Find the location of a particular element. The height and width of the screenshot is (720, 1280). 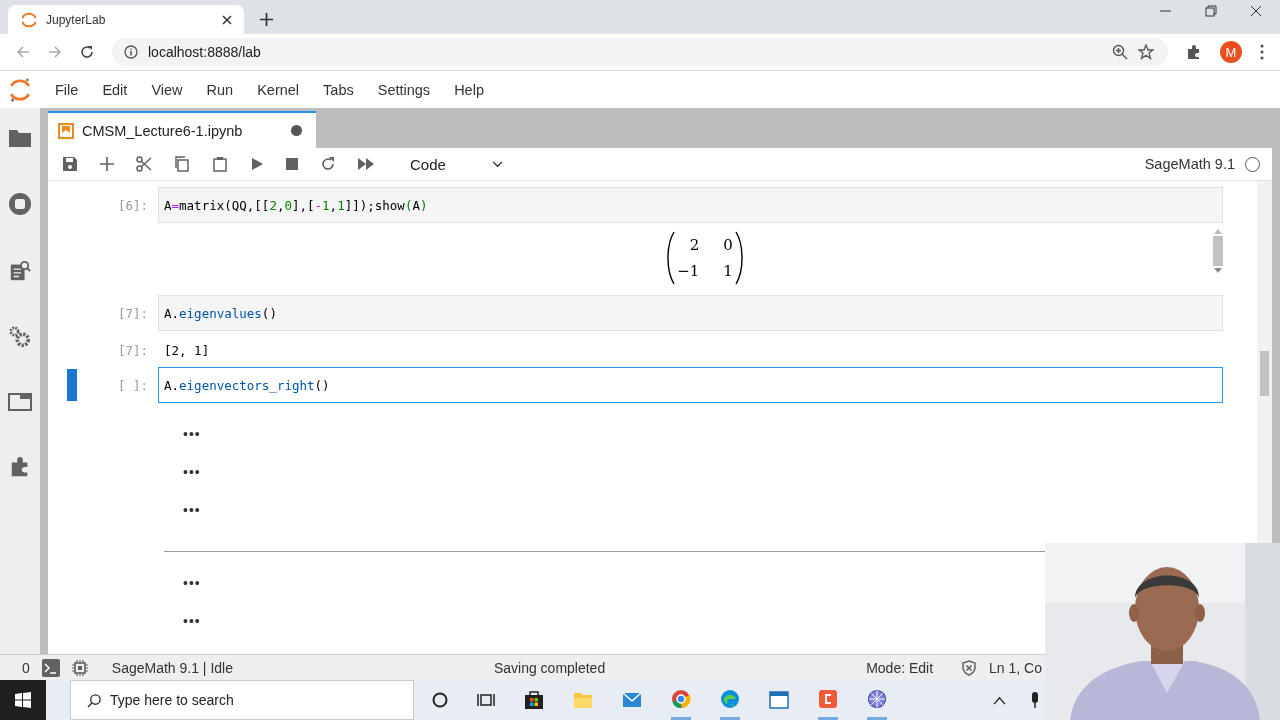

taskbar-search-field: Type here to search is located at coordinates (242, 700).